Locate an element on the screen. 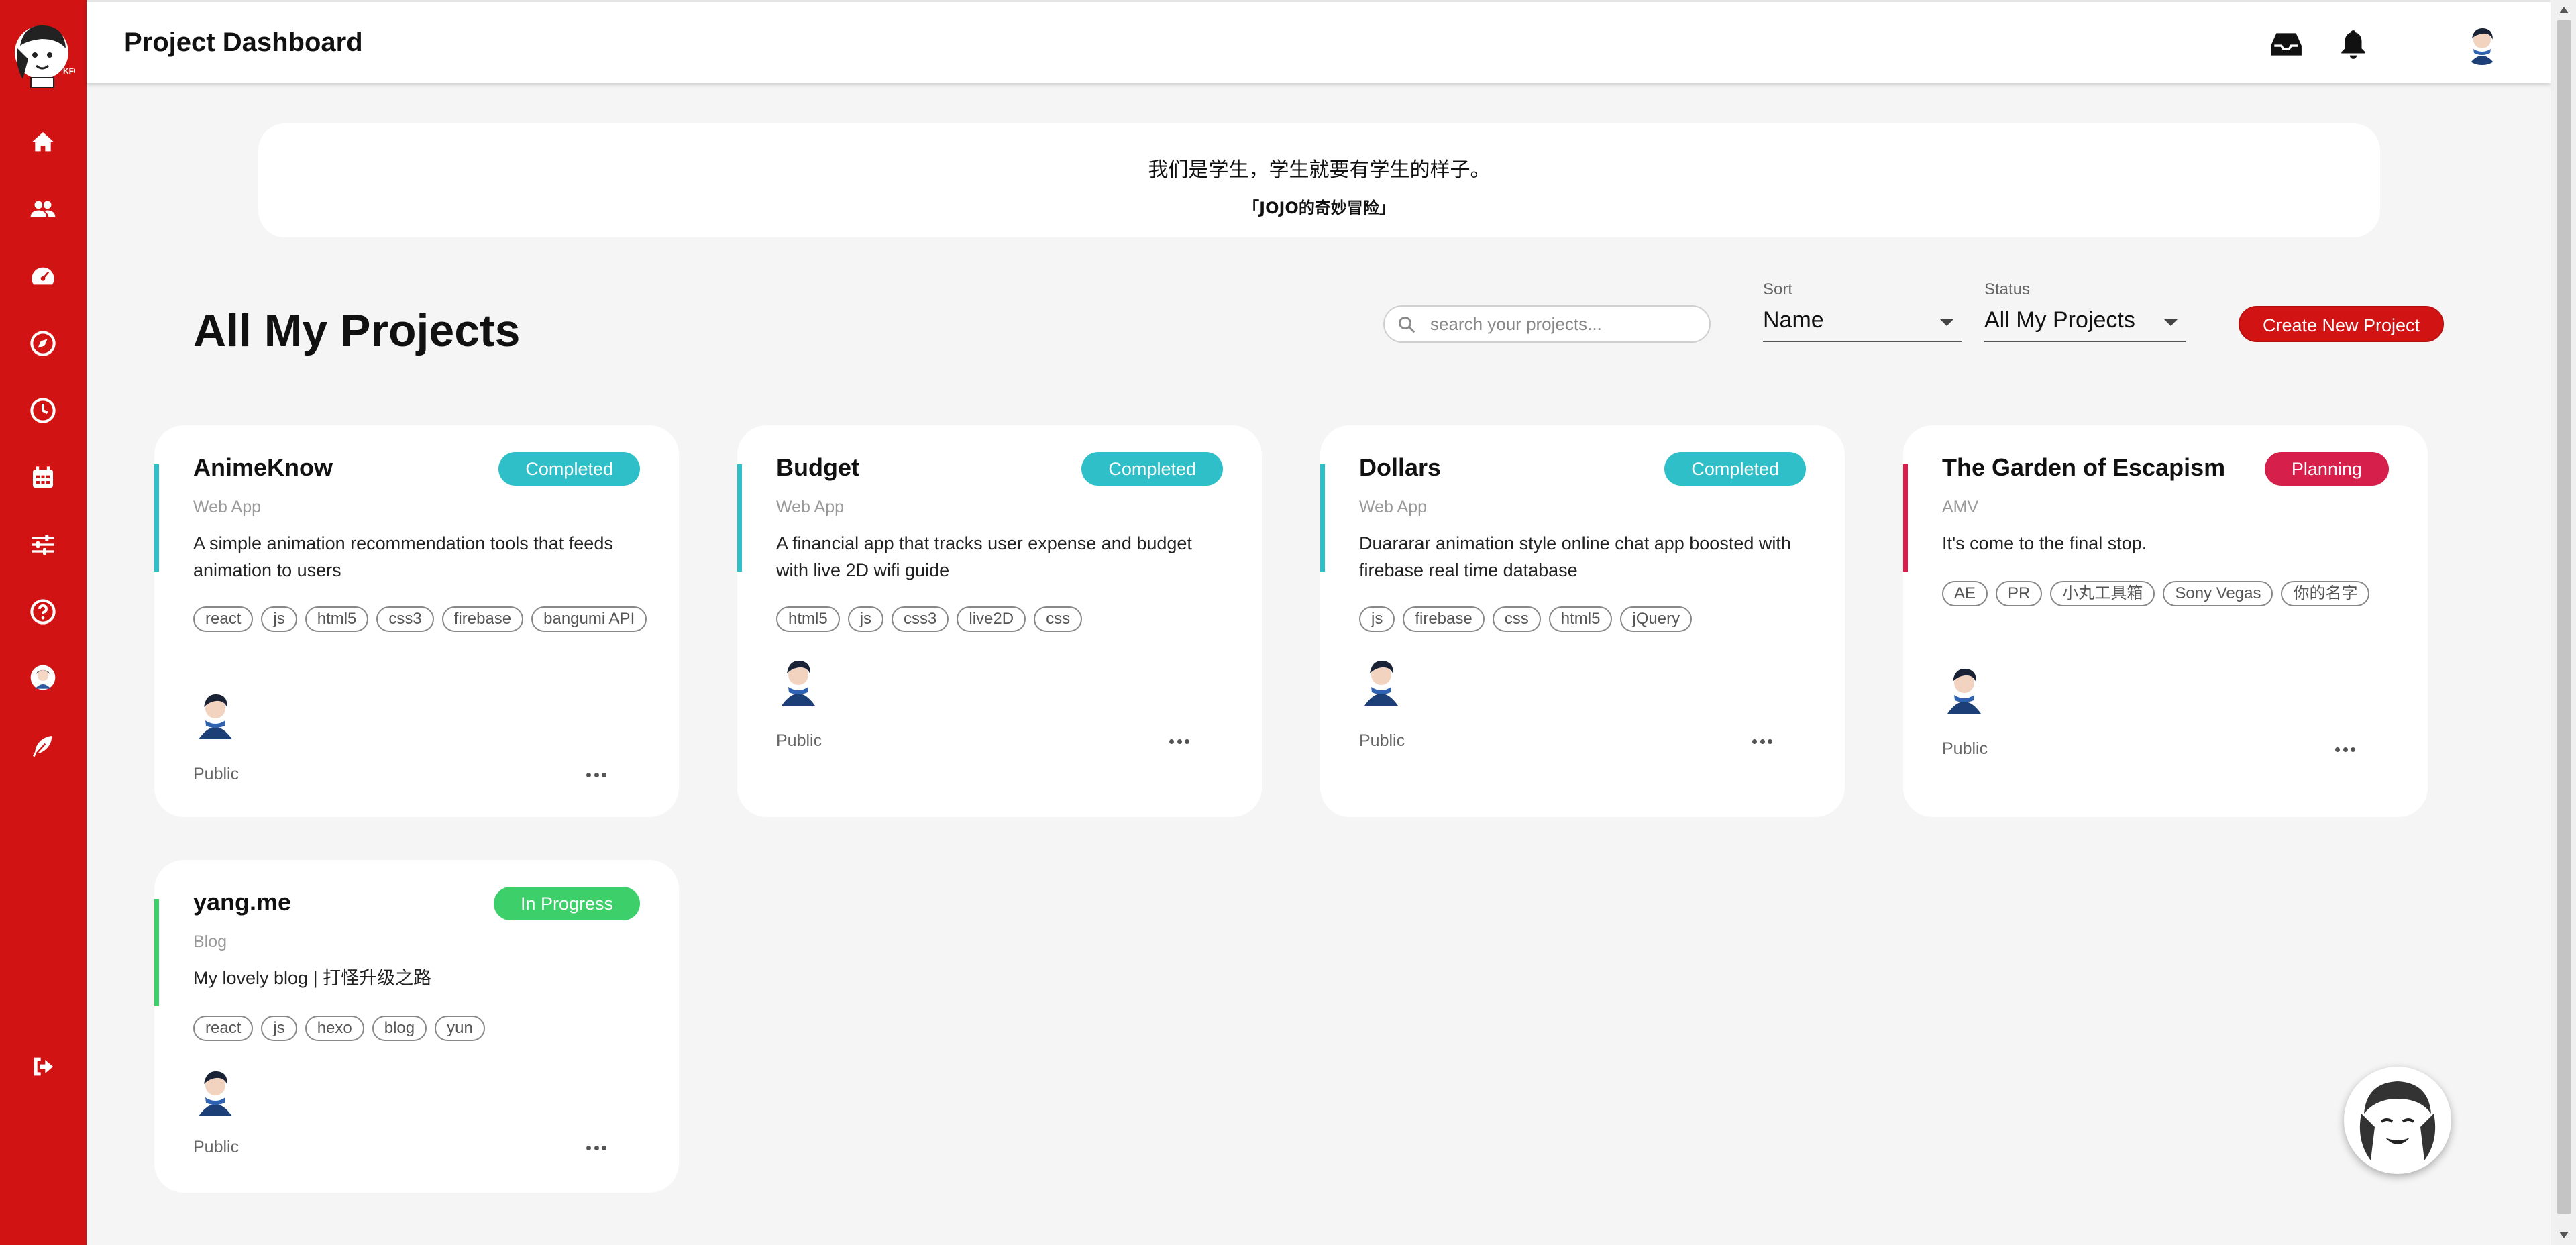  tag: yun is located at coordinates (460, 1028).